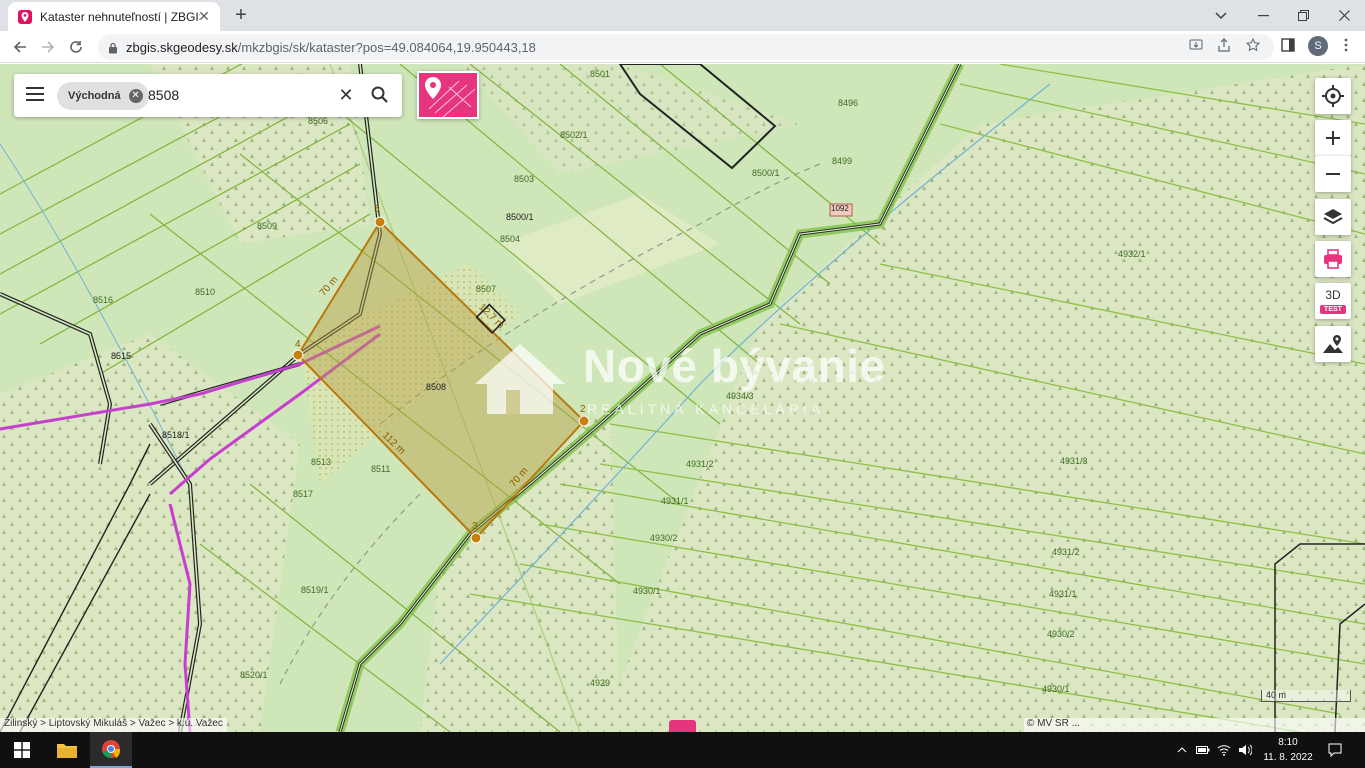 The width and height of the screenshot is (1365, 768). I want to click on cadastre-layer-button, so click(448, 95).